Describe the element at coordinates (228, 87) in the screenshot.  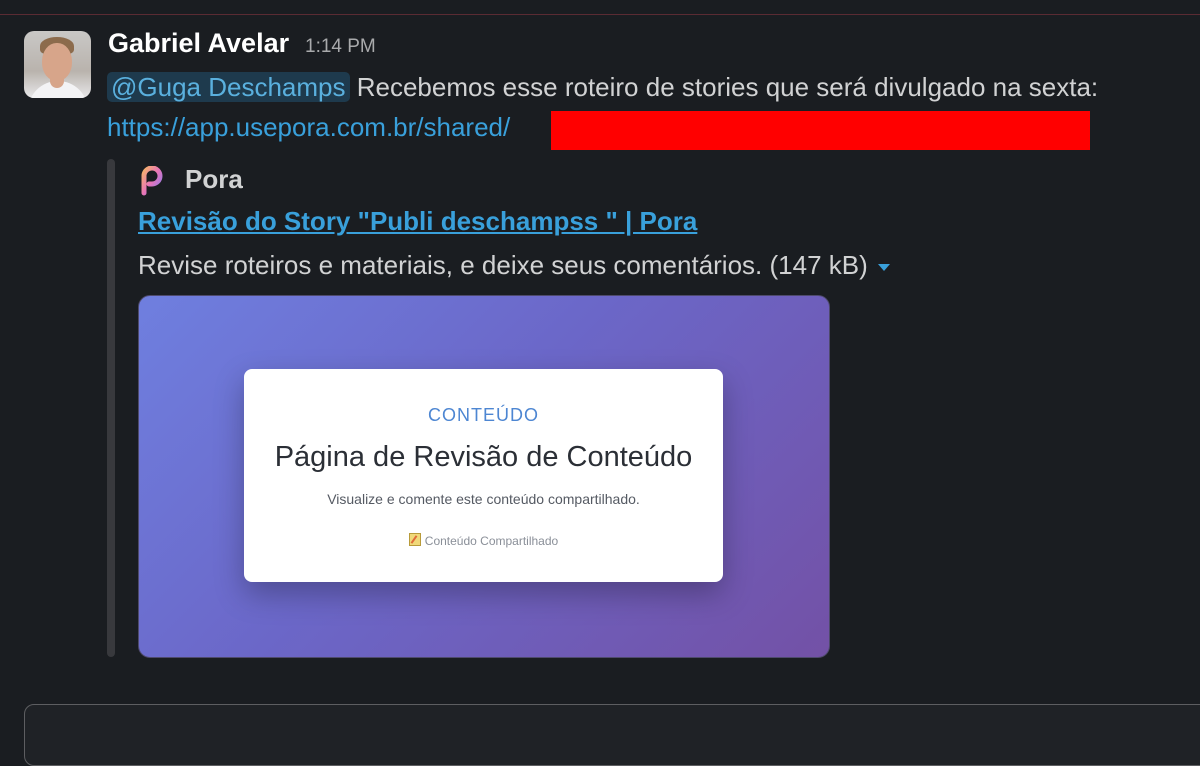
I see `user-mention: @Guga Deschamps` at that location.